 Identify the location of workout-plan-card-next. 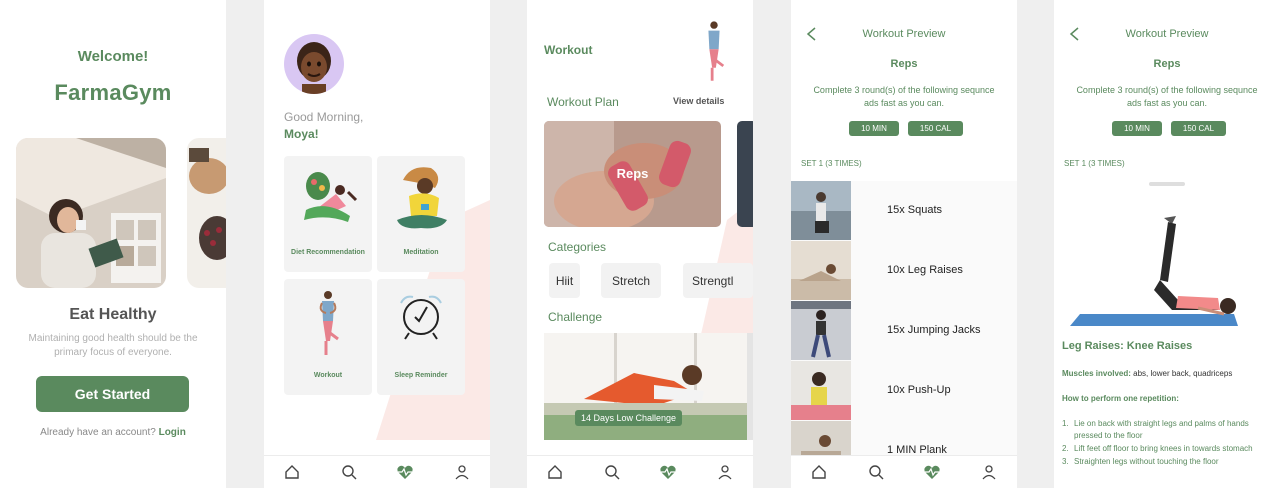
(745, 174).